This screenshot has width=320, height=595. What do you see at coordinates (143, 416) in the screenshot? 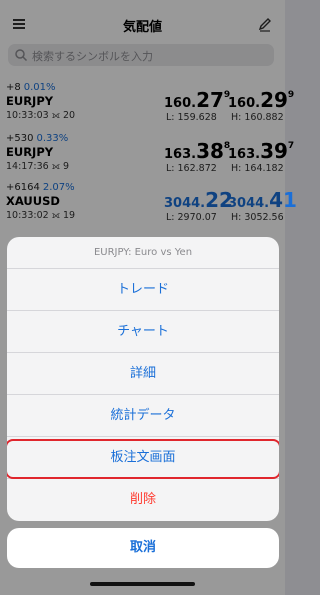
I see `statistics-button: 統計データ` at bounding box center [143, 416].